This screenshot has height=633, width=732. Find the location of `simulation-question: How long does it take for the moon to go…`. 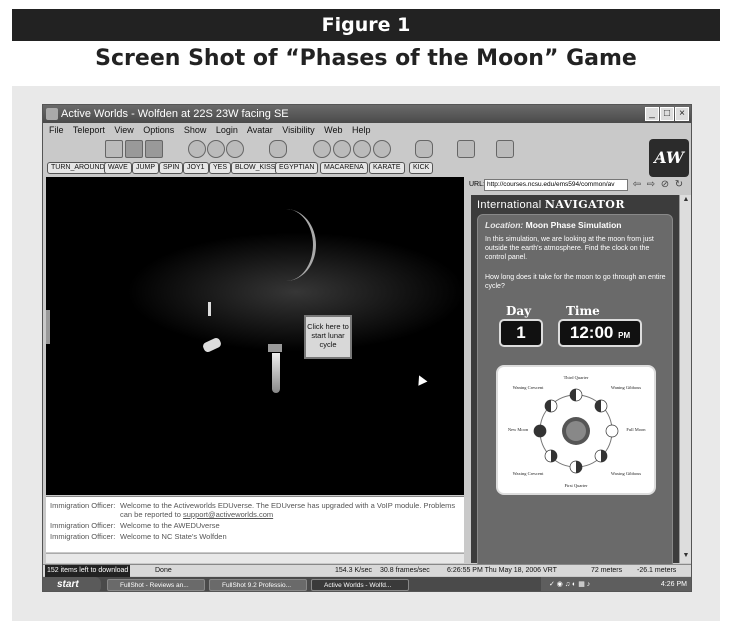

simulation-question: How long does it take for the moon to go… is located at coordinates (575, 282).